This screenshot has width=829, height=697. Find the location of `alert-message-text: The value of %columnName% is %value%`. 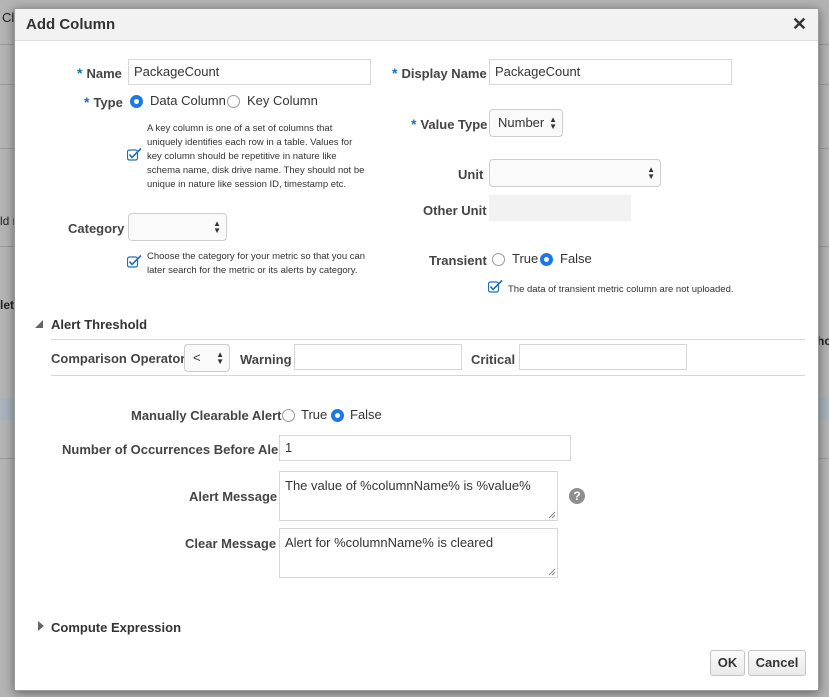

alert-message-text: The value of %columnName% is %value% is located at coordinates (408, 485).